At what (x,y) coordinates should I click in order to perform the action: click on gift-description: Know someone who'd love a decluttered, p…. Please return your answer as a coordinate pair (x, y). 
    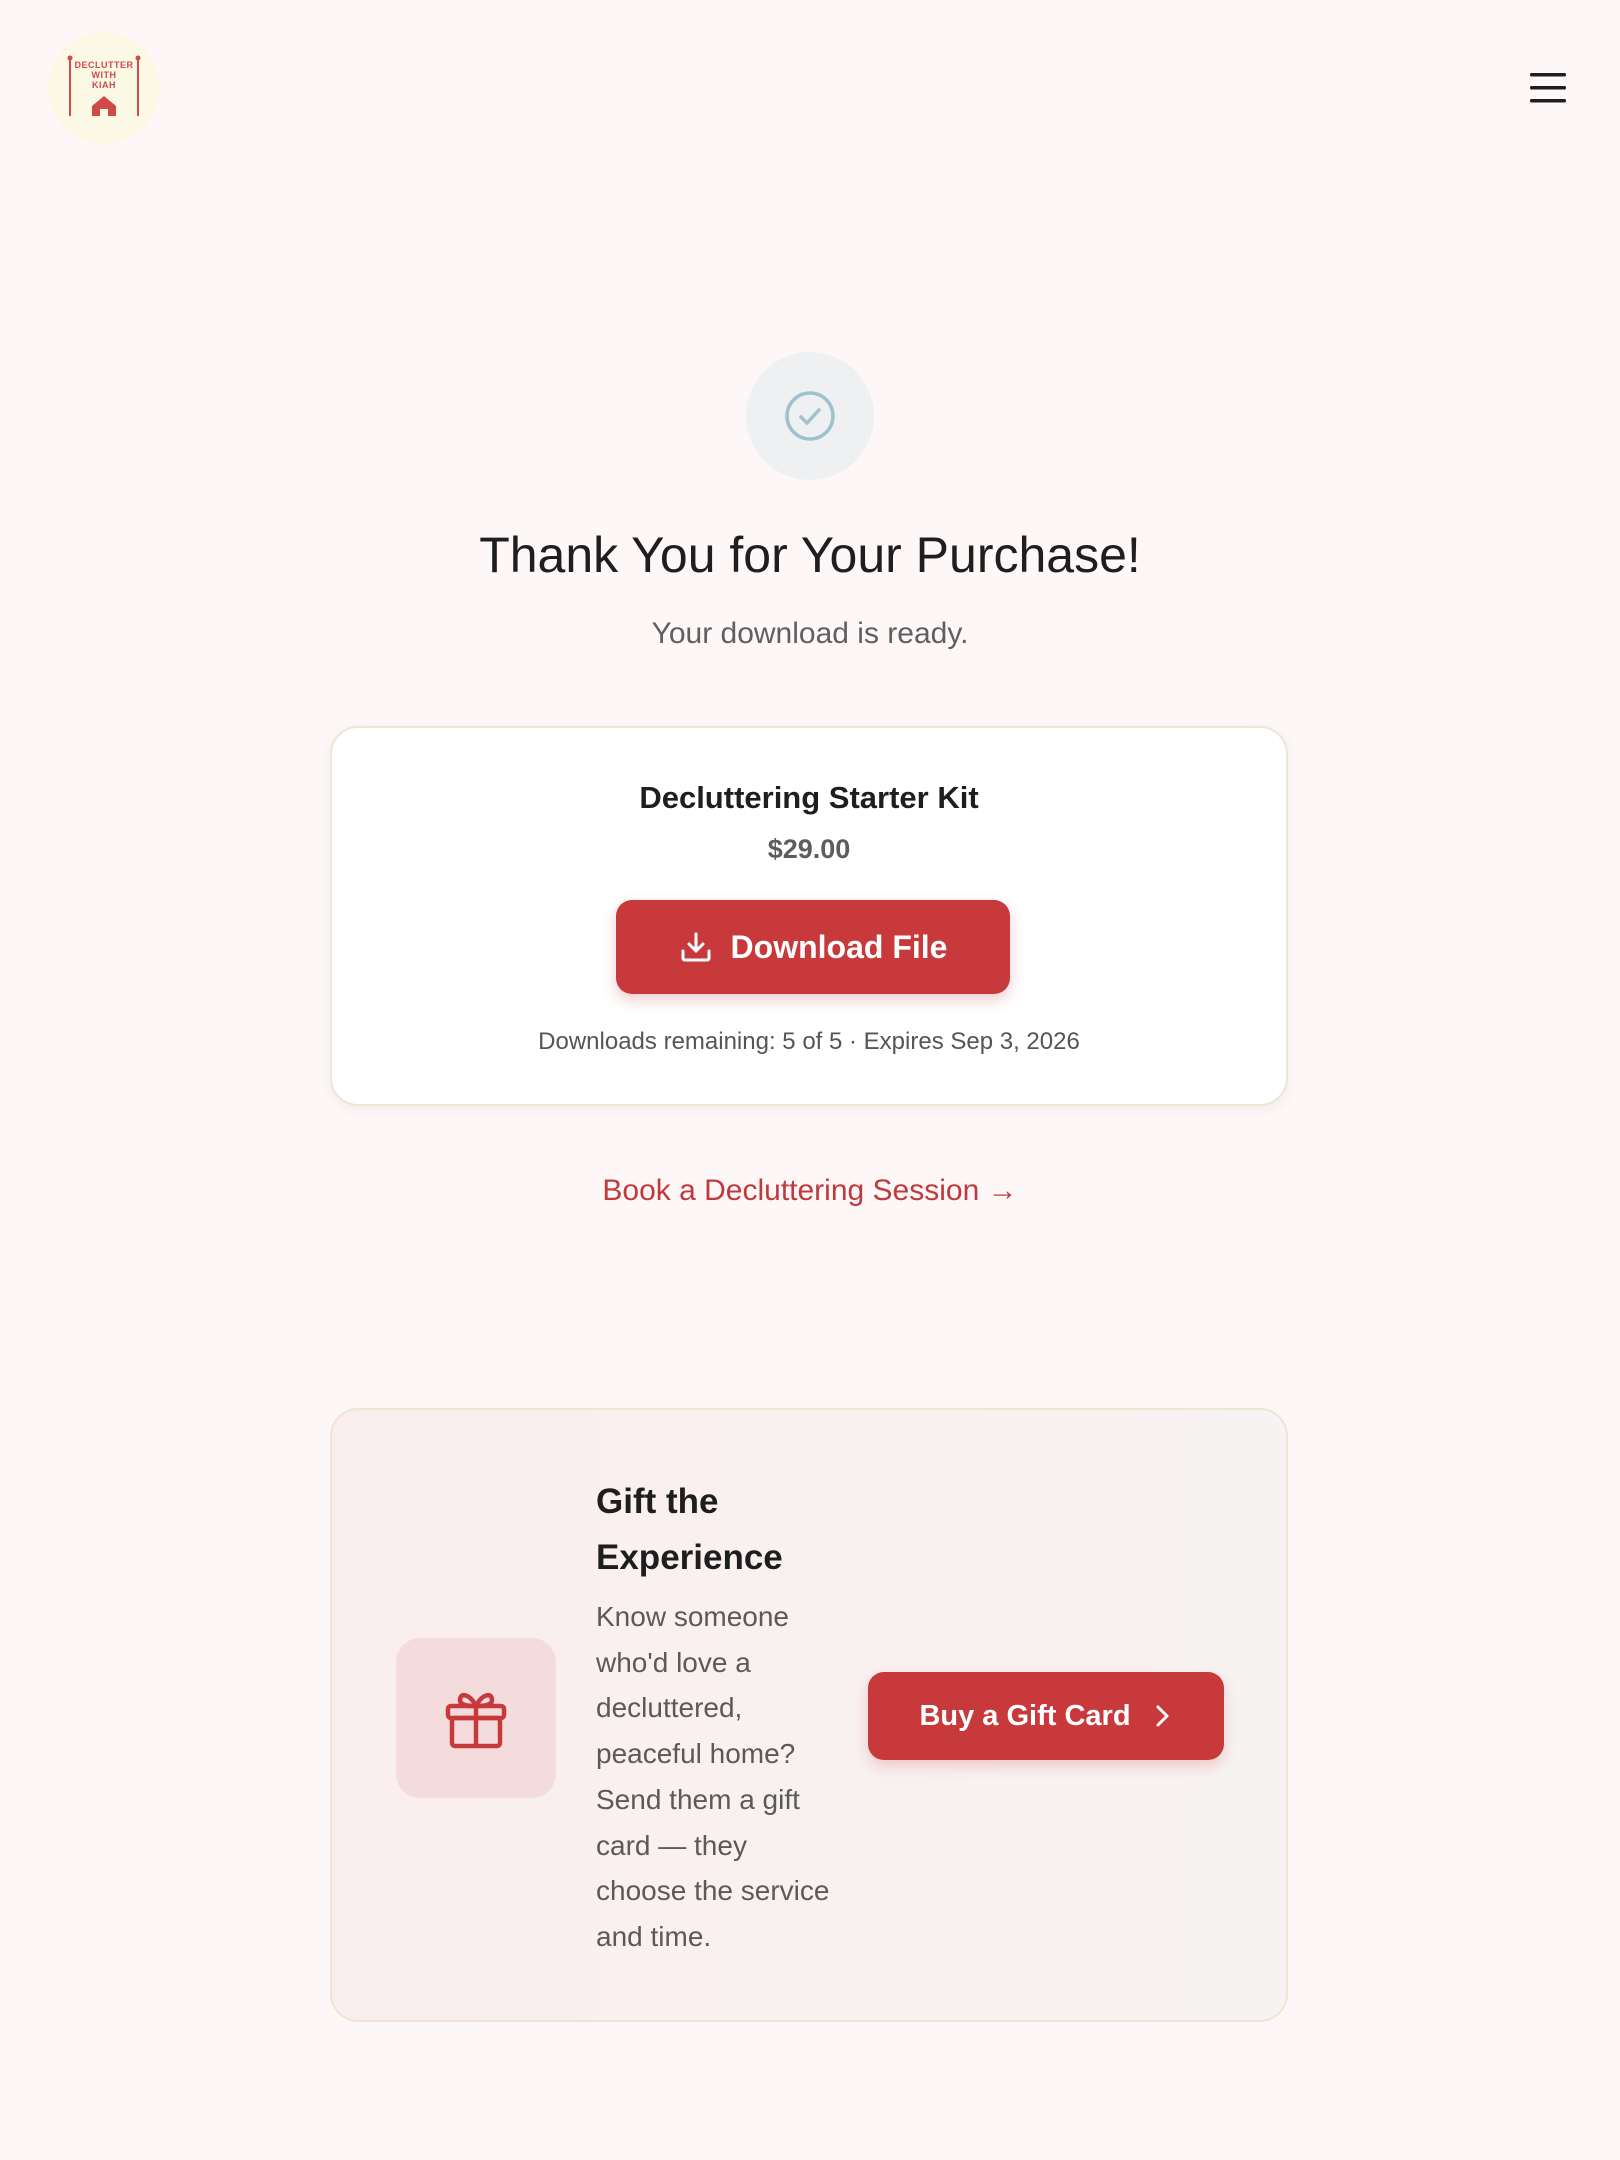
    Looking at the image, I should click on (713, 1776).